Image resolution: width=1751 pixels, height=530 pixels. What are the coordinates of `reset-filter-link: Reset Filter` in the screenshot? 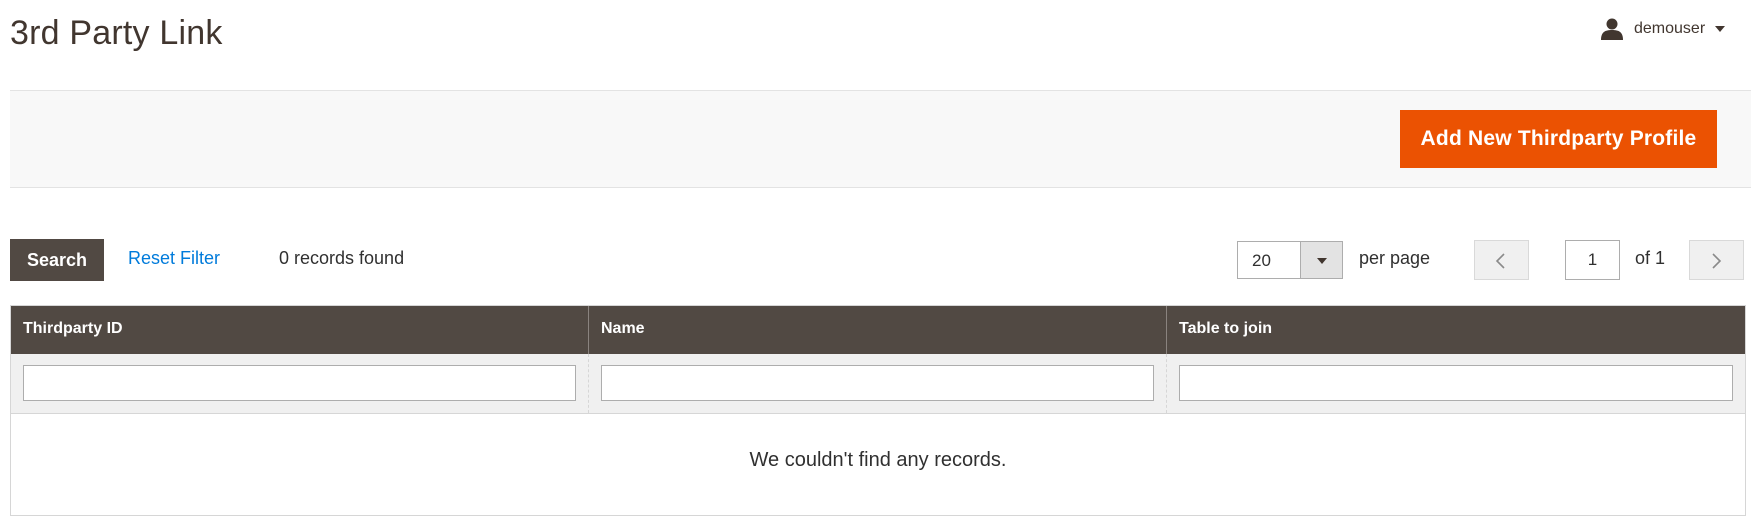 It's located at (174, 258).